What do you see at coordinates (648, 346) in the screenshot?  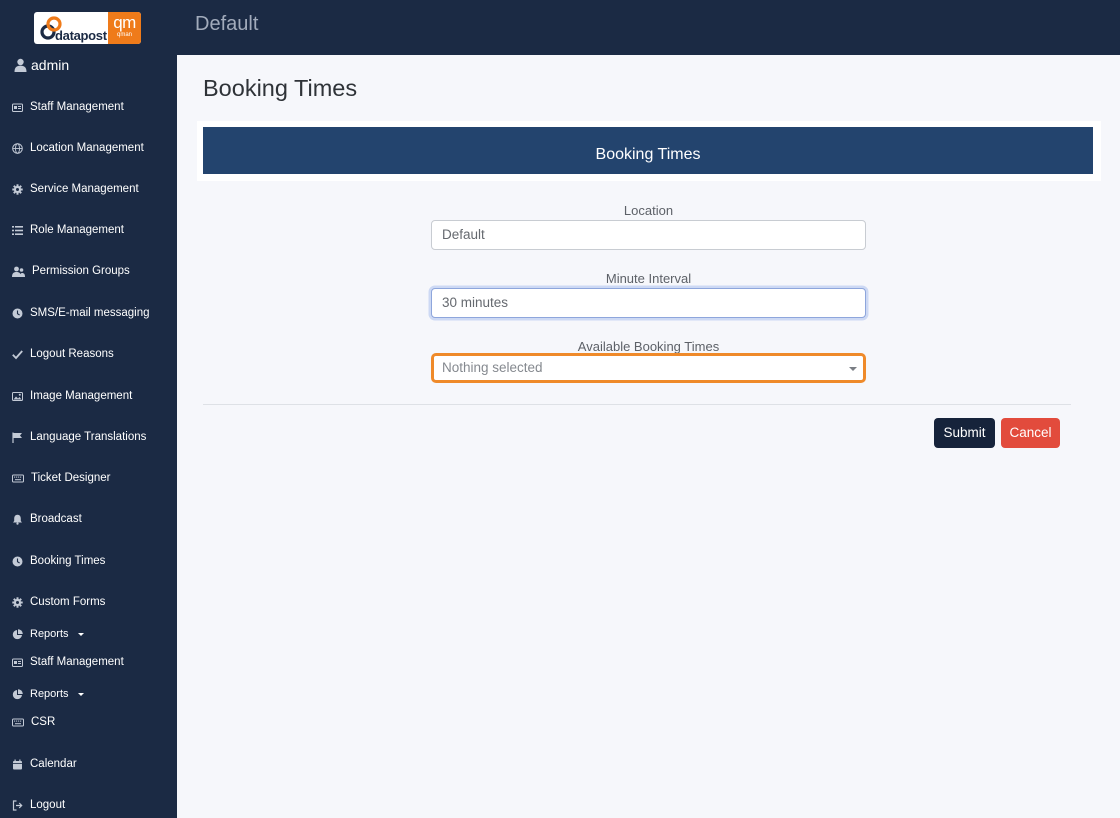 I see `available-booking-times-label: Available Booking Times` at bounding box center [648, 346].